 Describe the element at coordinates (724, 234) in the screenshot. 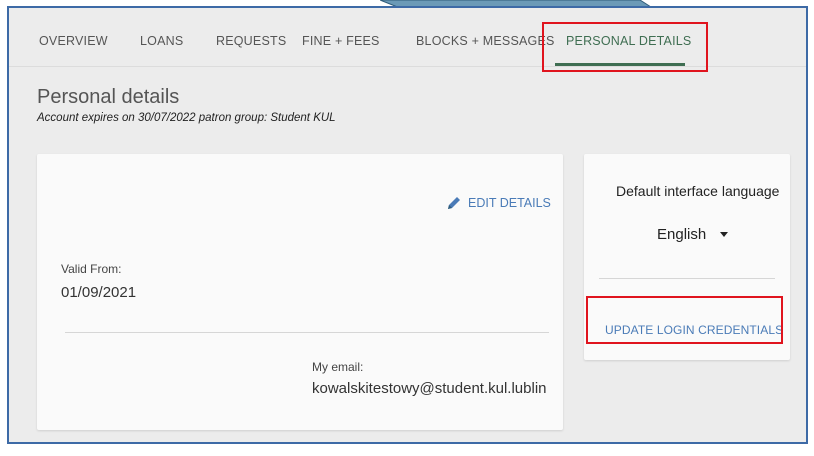

I see `caret-down-icon` at that location.